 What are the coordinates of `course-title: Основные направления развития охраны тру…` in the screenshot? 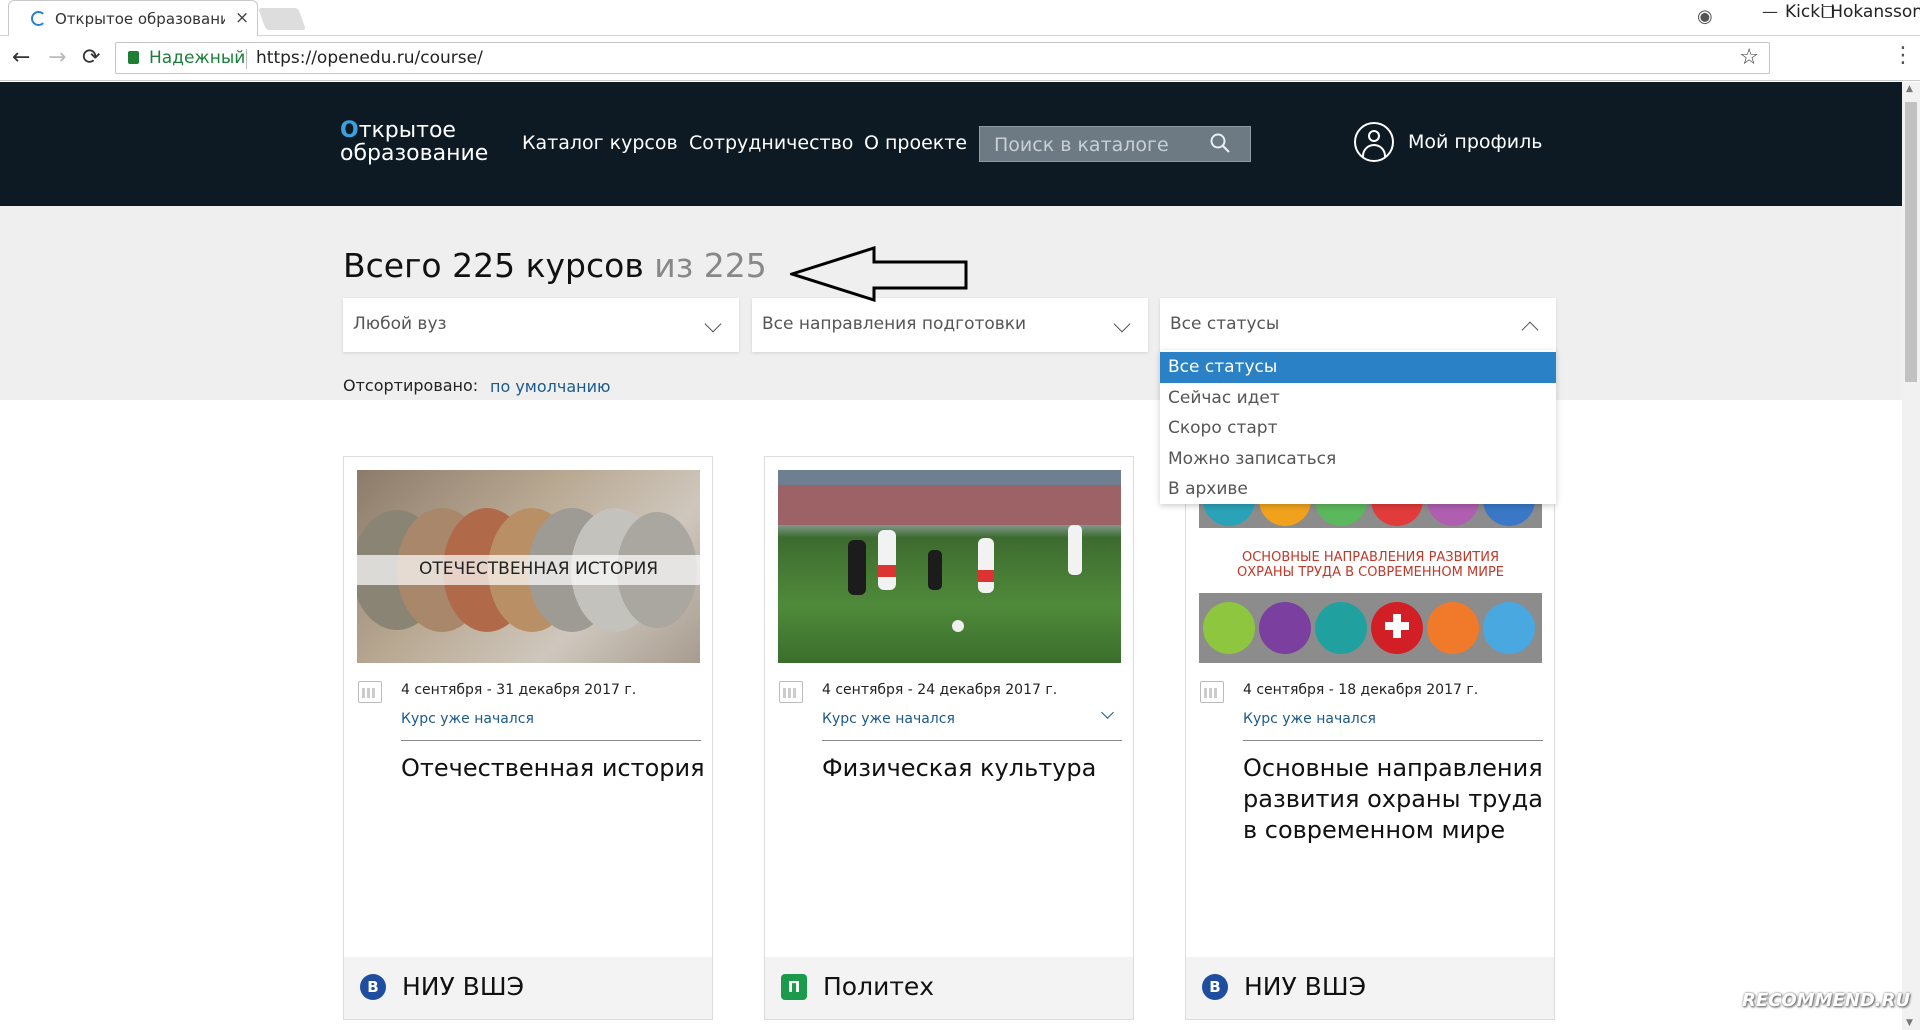 It's located at (1395, 799).